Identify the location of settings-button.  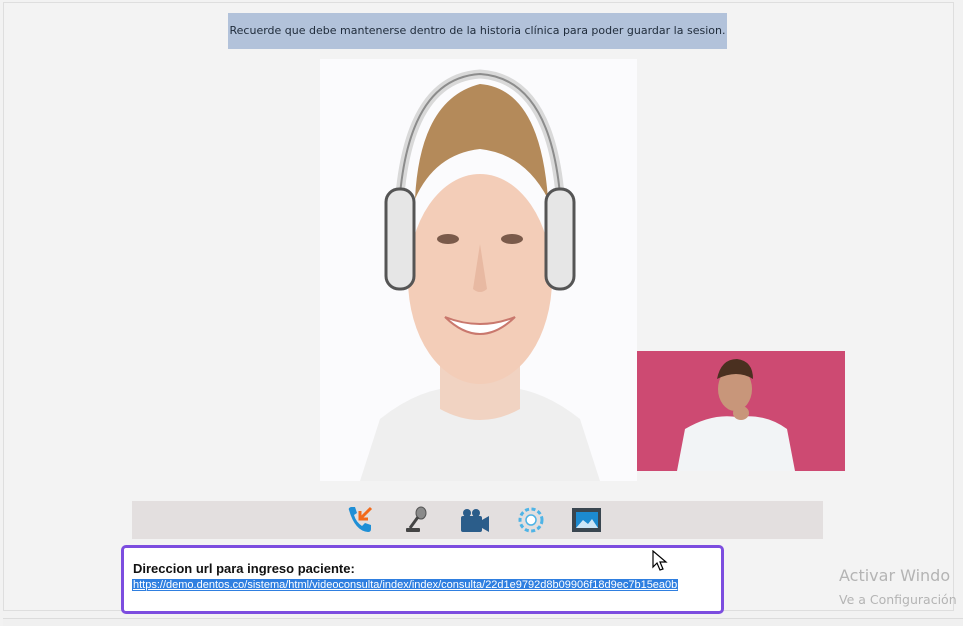
(531, 520).